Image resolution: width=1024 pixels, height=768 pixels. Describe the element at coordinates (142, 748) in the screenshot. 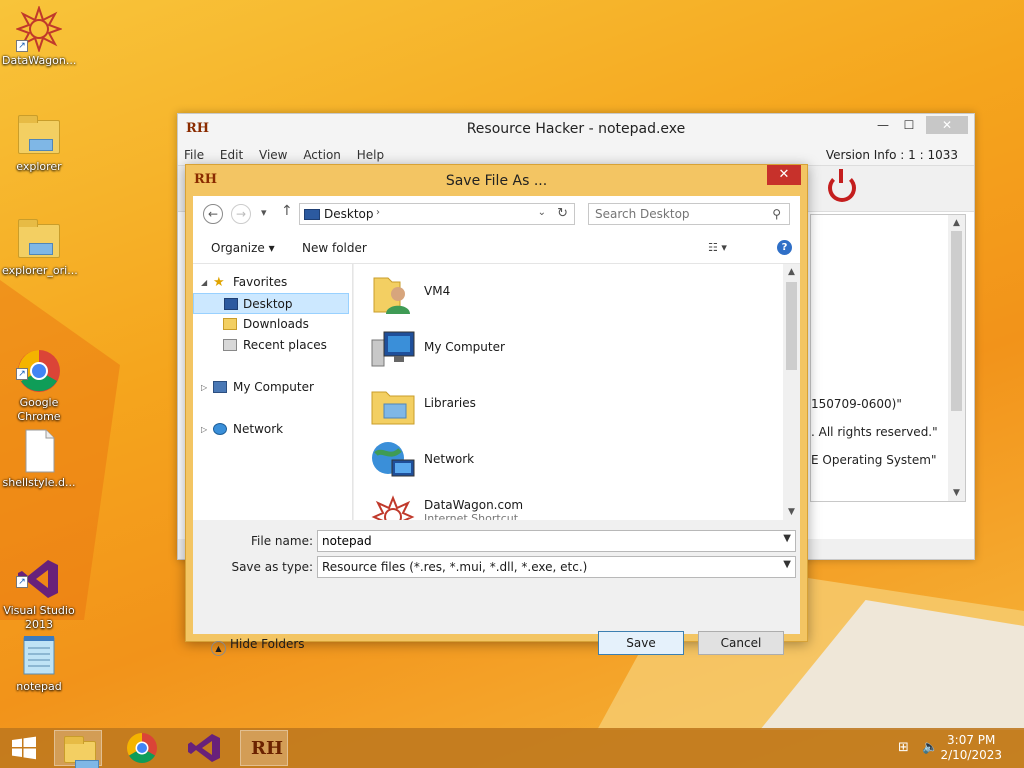

I see `taskbar-chrome` at that location.